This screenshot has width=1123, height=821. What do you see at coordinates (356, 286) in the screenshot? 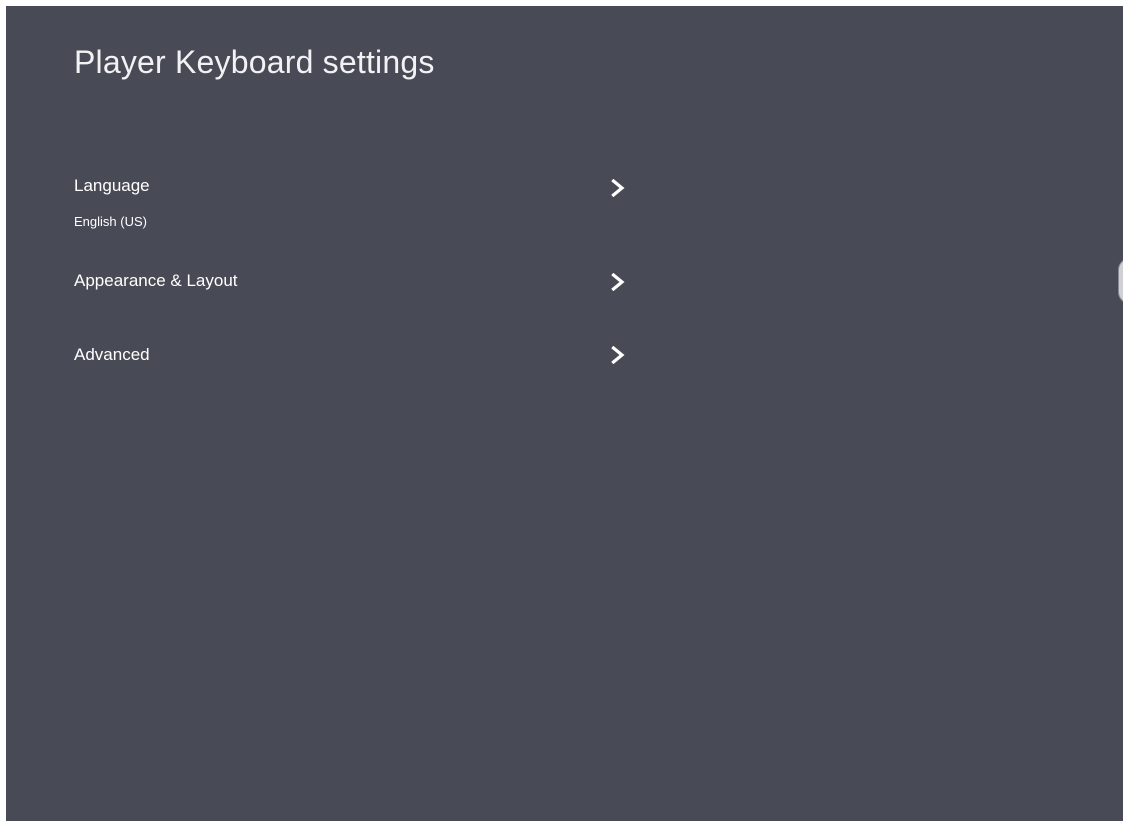
I see `settings-item-appearance-layout: Appearance & Layout` at bounding box center [356, 286].